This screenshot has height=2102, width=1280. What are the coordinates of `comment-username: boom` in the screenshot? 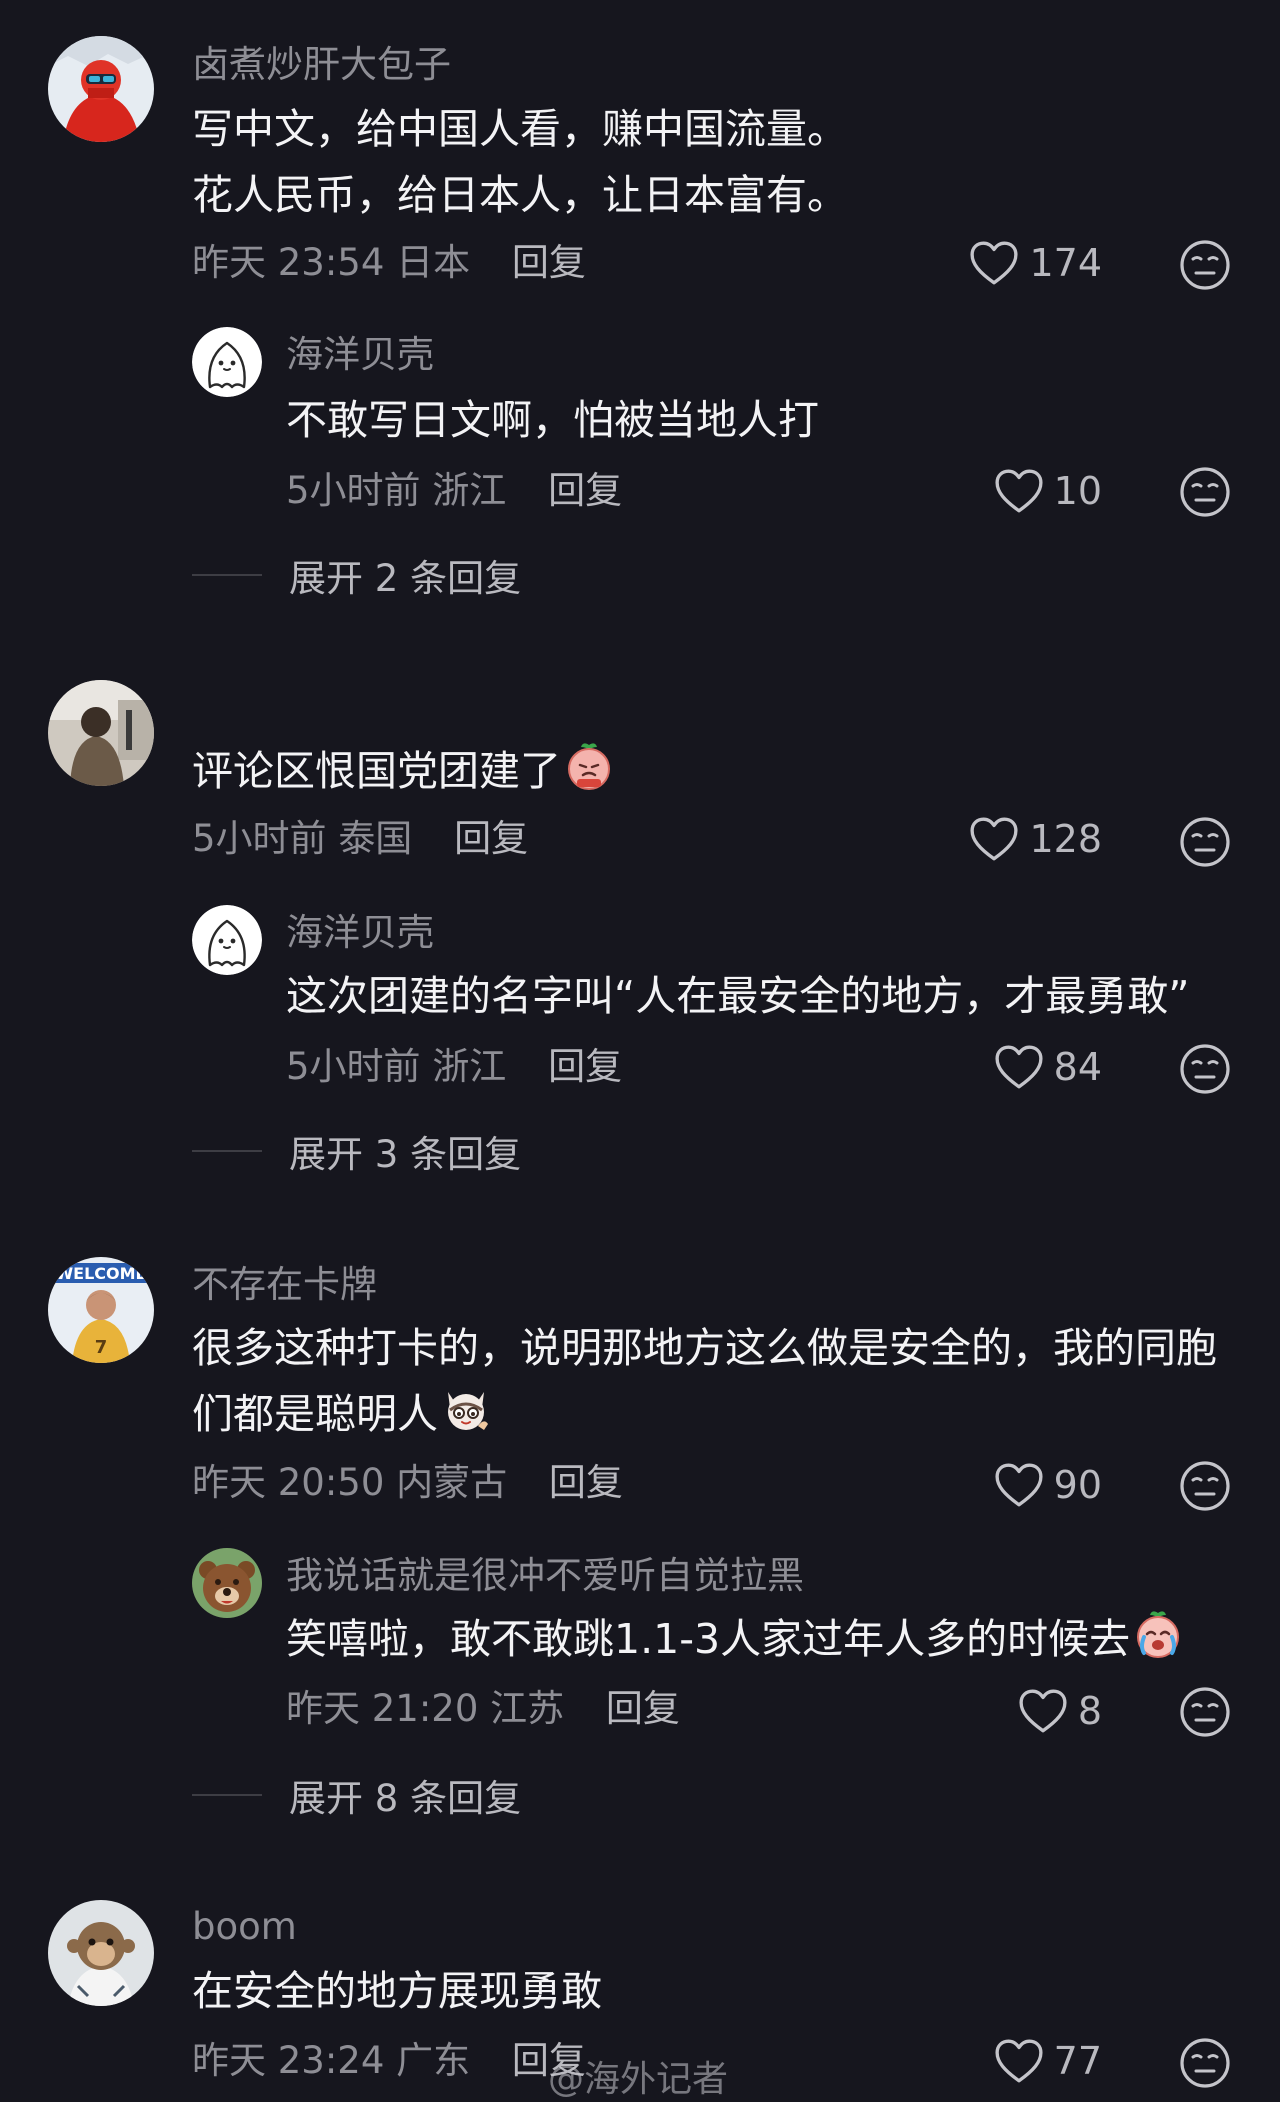 It's located at (244, 1926).